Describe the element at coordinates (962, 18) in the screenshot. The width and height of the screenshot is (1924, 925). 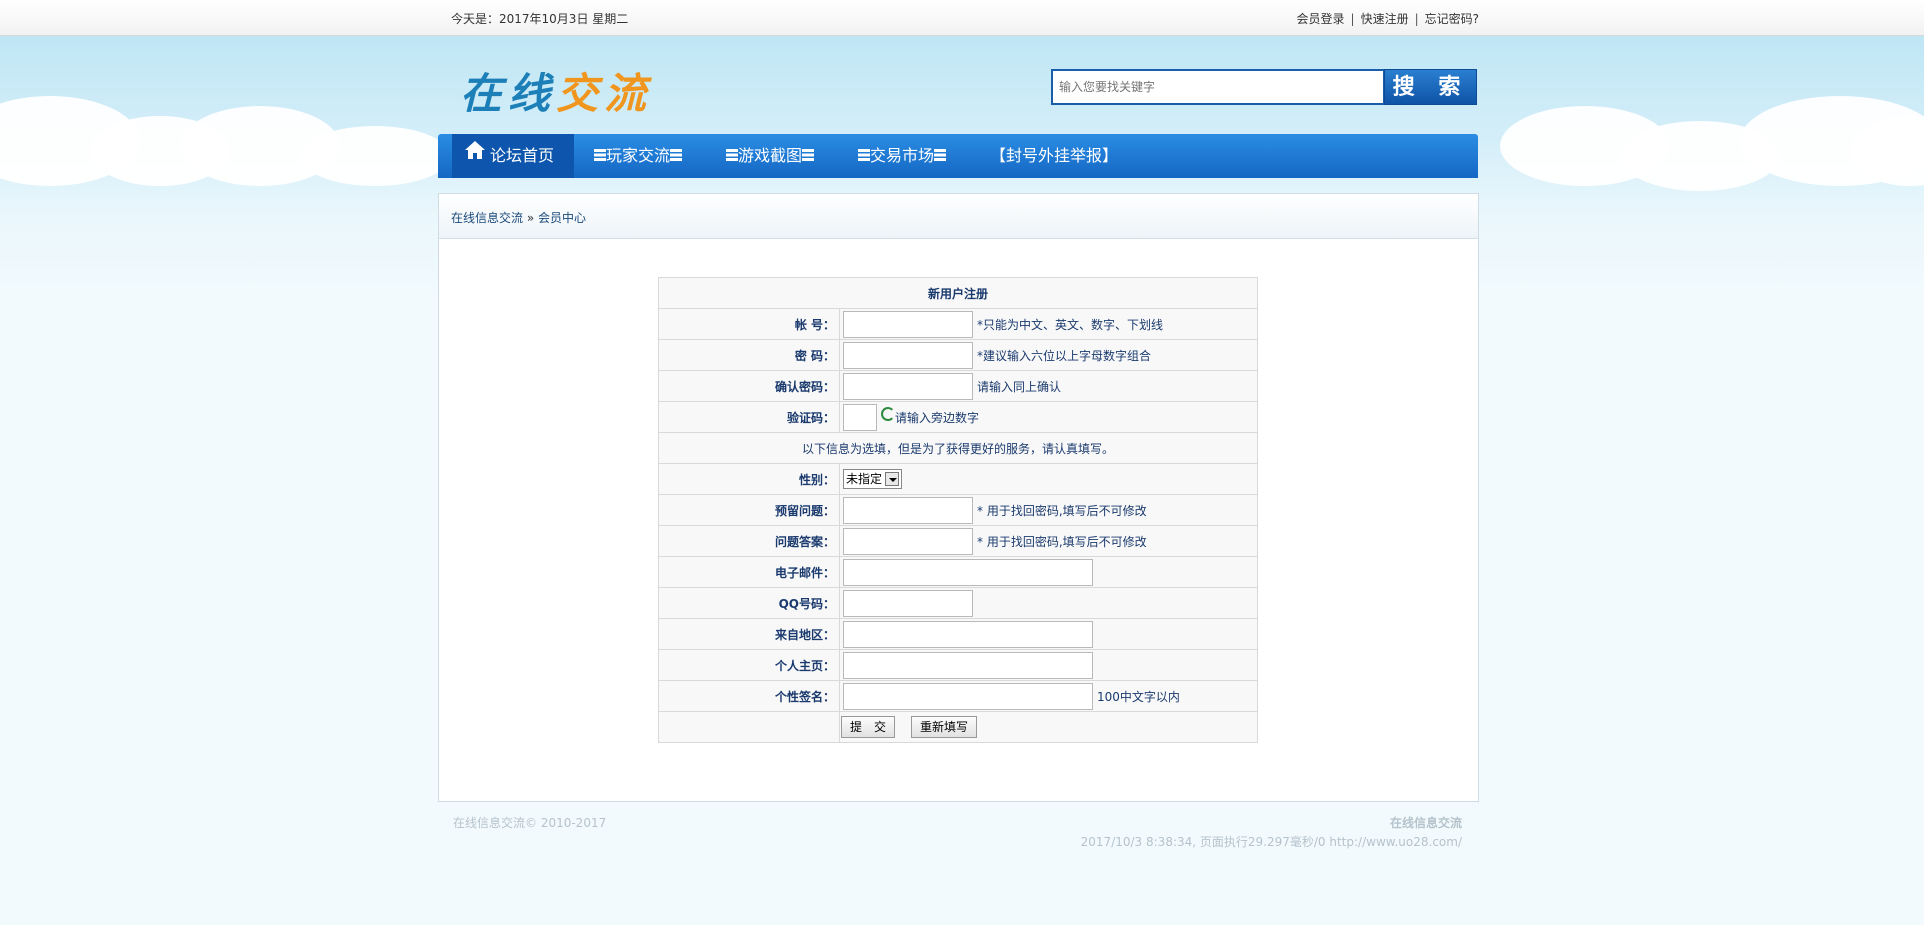
I see `top-bar: 今天是：2017年10月3日 星期二 会员登录 | 快速注册 | 忘记密码?` at that location.